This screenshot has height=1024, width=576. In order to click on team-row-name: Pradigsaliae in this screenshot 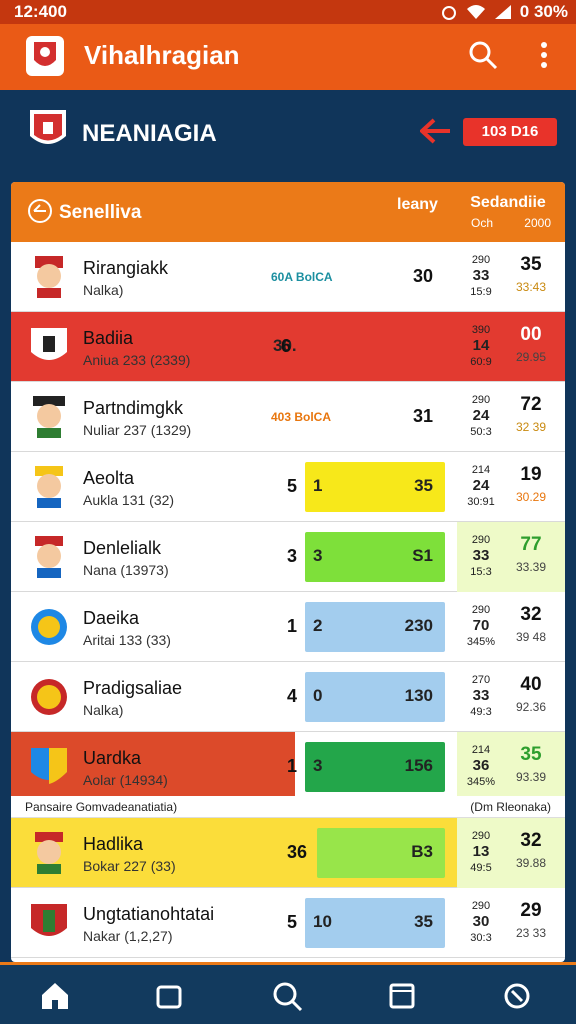, I will do `click(133, 688)`.